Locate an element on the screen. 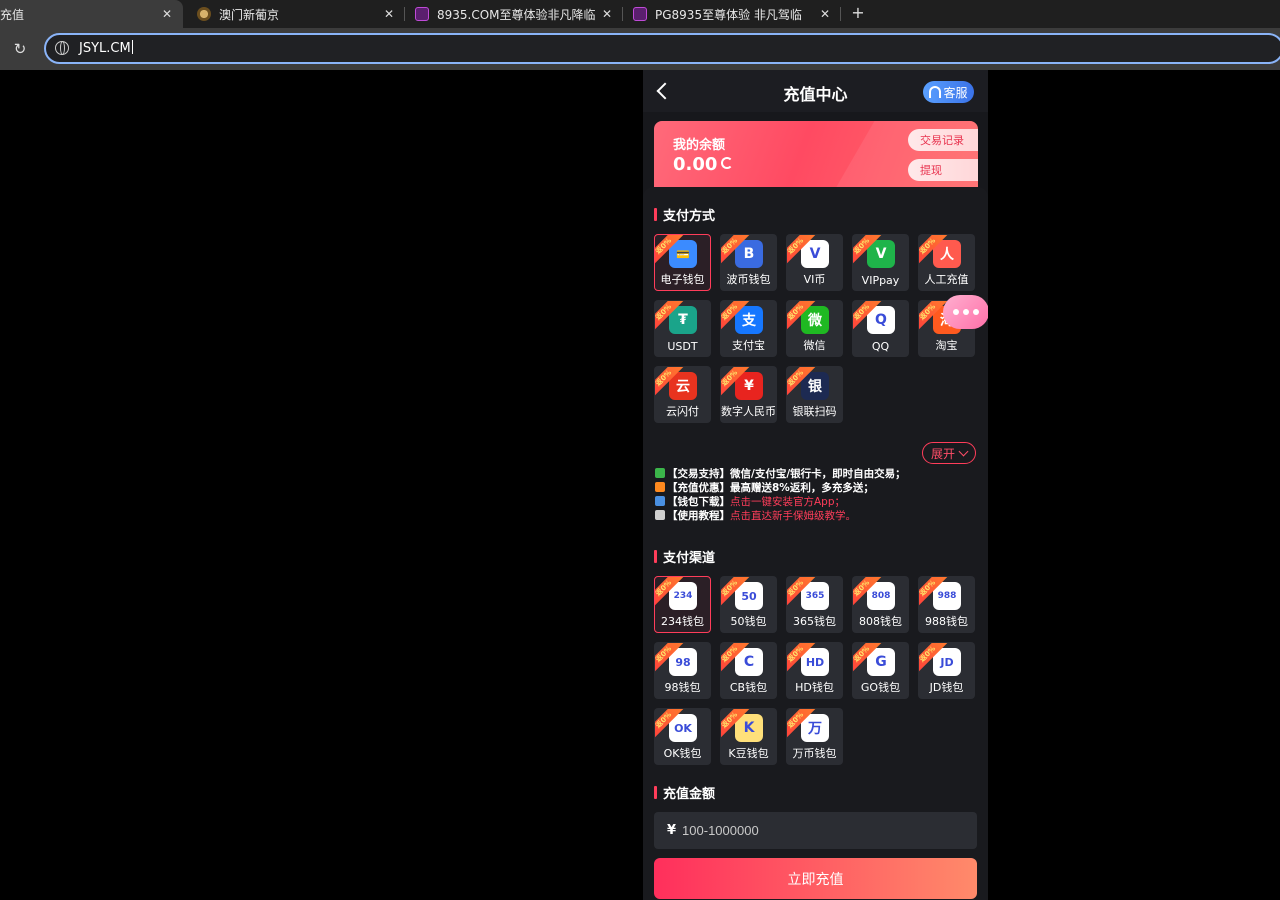 This screenshot has height=900, width=1280. url-text: JSYL.CM is located at coordinates (106, 48).